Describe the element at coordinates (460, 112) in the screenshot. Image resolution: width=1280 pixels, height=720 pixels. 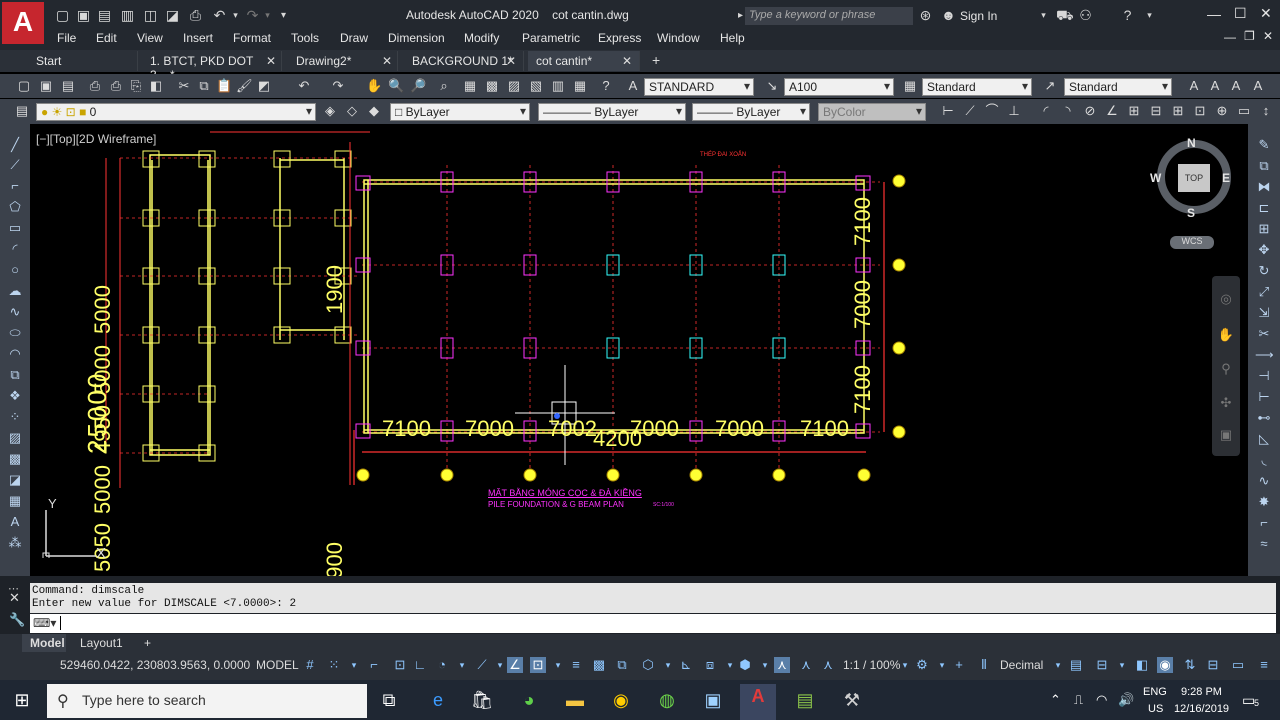
I see `color-select: □ ByLayer ▾` at that location.